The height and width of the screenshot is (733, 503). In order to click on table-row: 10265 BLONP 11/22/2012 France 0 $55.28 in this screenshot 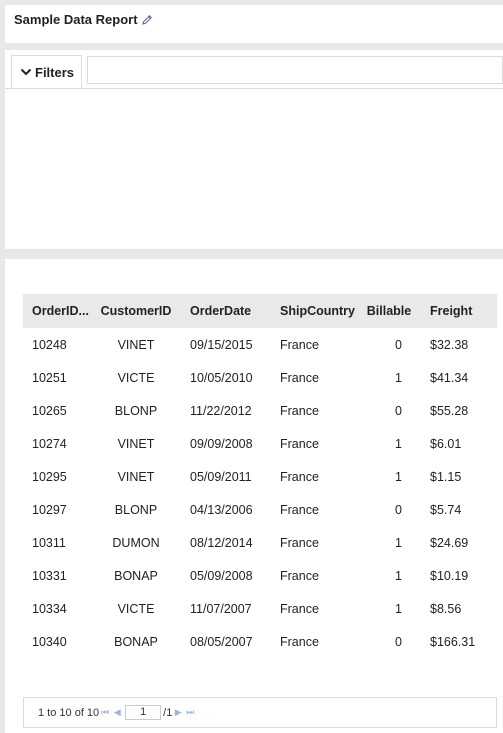, I will do `click(260, 410)`.